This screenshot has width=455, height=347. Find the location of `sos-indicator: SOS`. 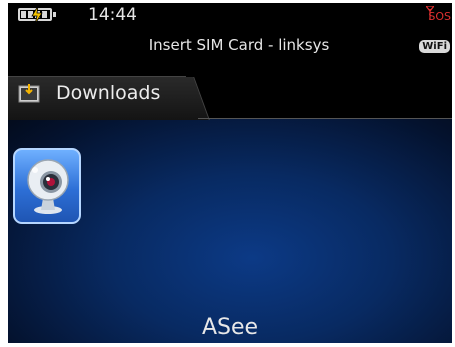

sos-indicator: SOS is located at coordinates (439, 16).